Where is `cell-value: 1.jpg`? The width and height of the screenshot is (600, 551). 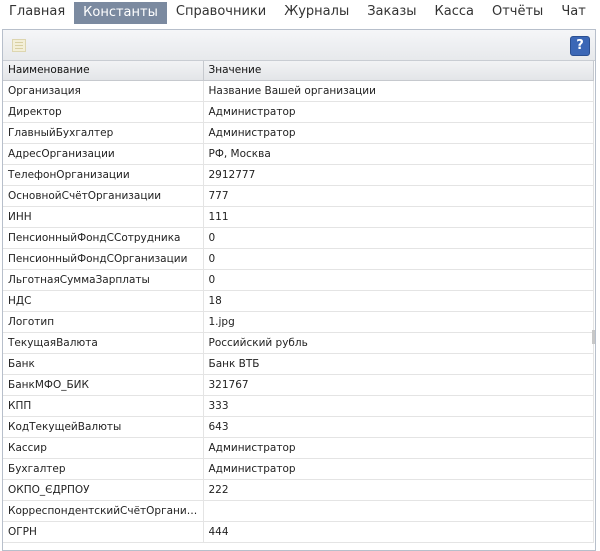
cell-value: 1.jpg is located at coordinates (398, 322).